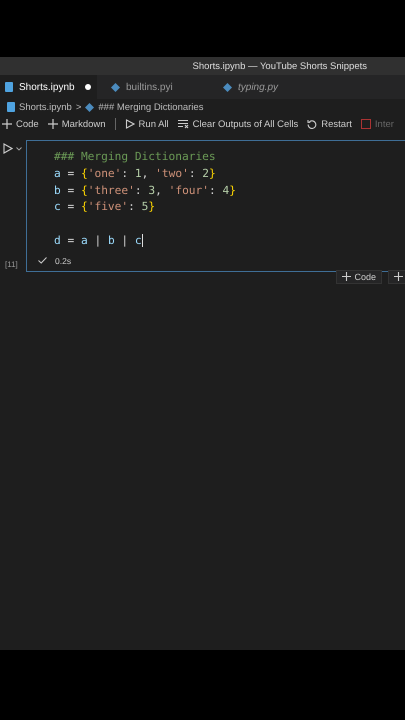 This screenshot has height=720, width=405. I want to click on execution-count: [11], so click(11, 264).